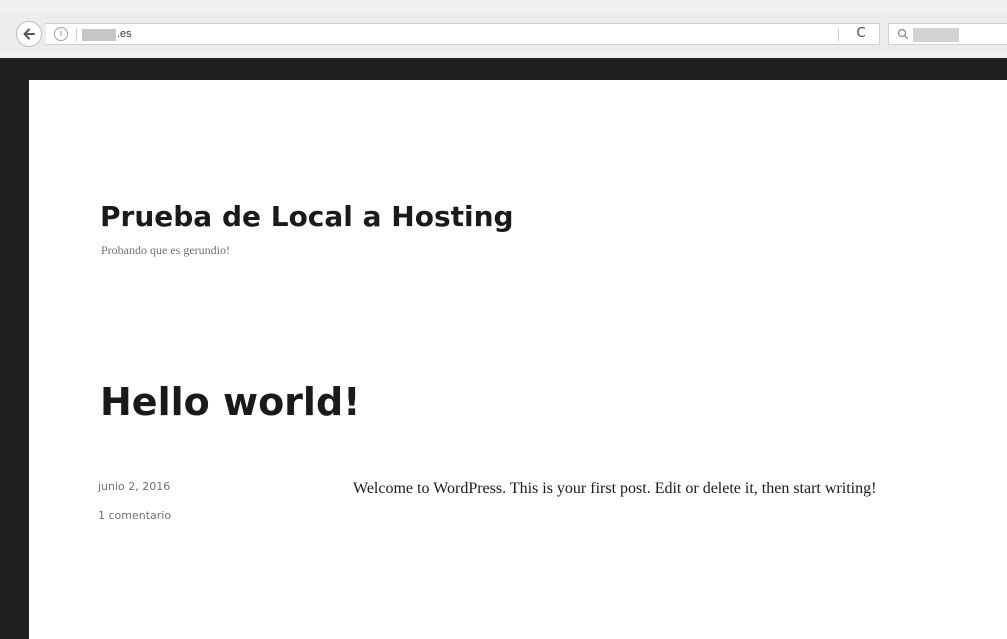  I want to click on browser-chrome: i .es C, so click(503, 29).